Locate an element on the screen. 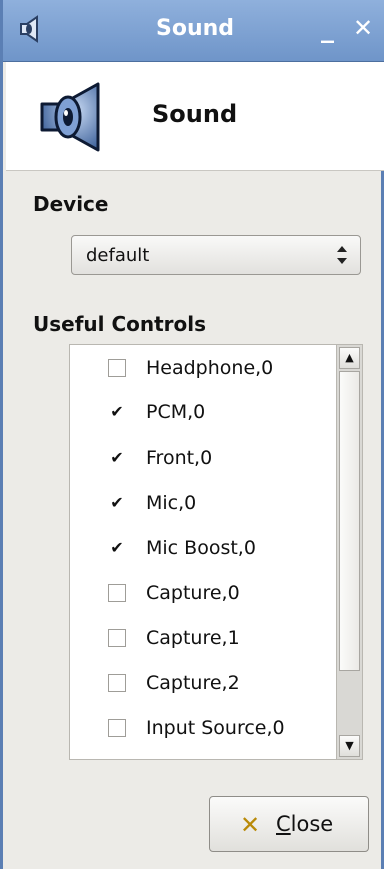 The width and height of the screenshot is (384, 869). close-button: ✕ Close is located at coordinates (289, 824).